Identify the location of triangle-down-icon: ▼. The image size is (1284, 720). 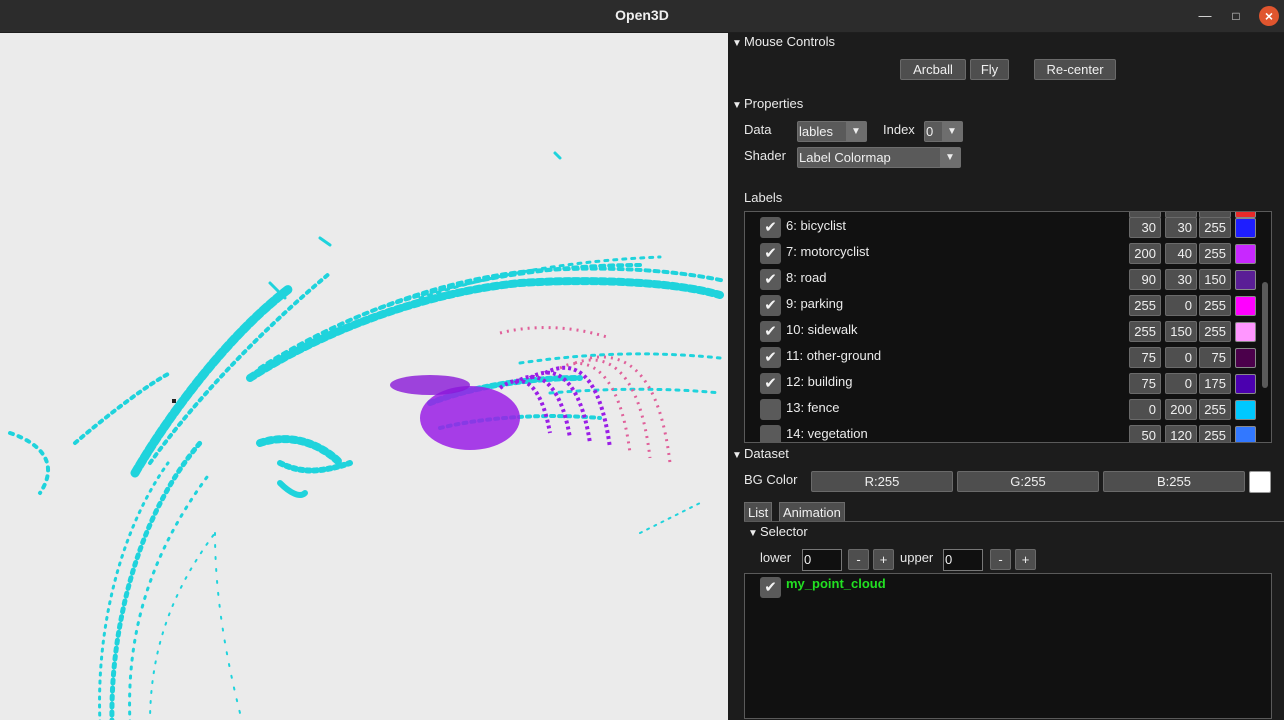
(737, 105).